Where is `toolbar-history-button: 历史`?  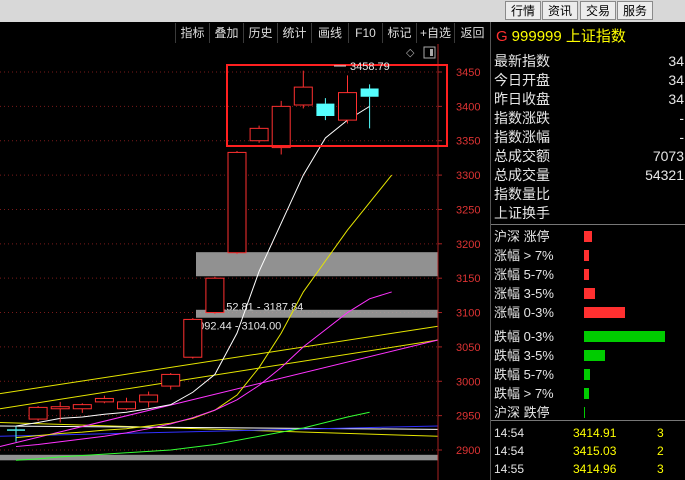
toolbar-history-button: 历史 is located at coordinates (260, 33).